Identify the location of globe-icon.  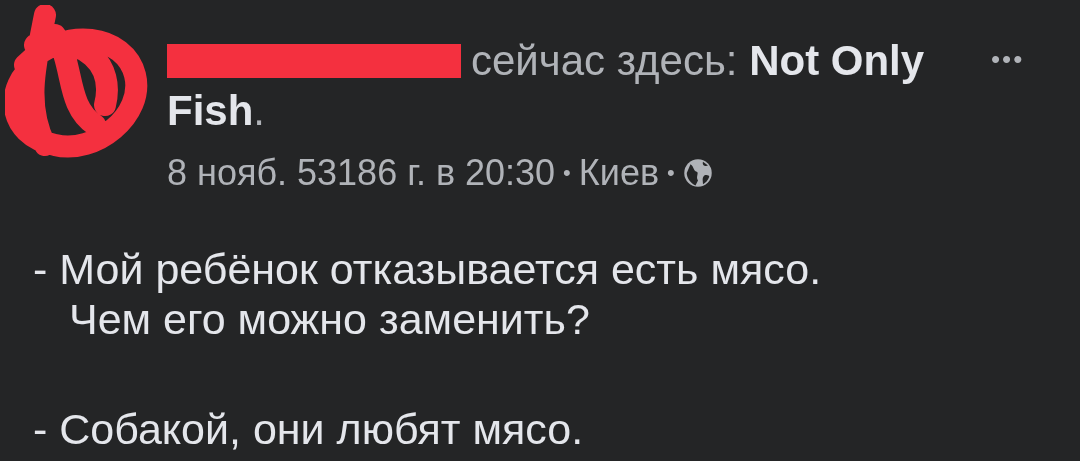
(697, 173).